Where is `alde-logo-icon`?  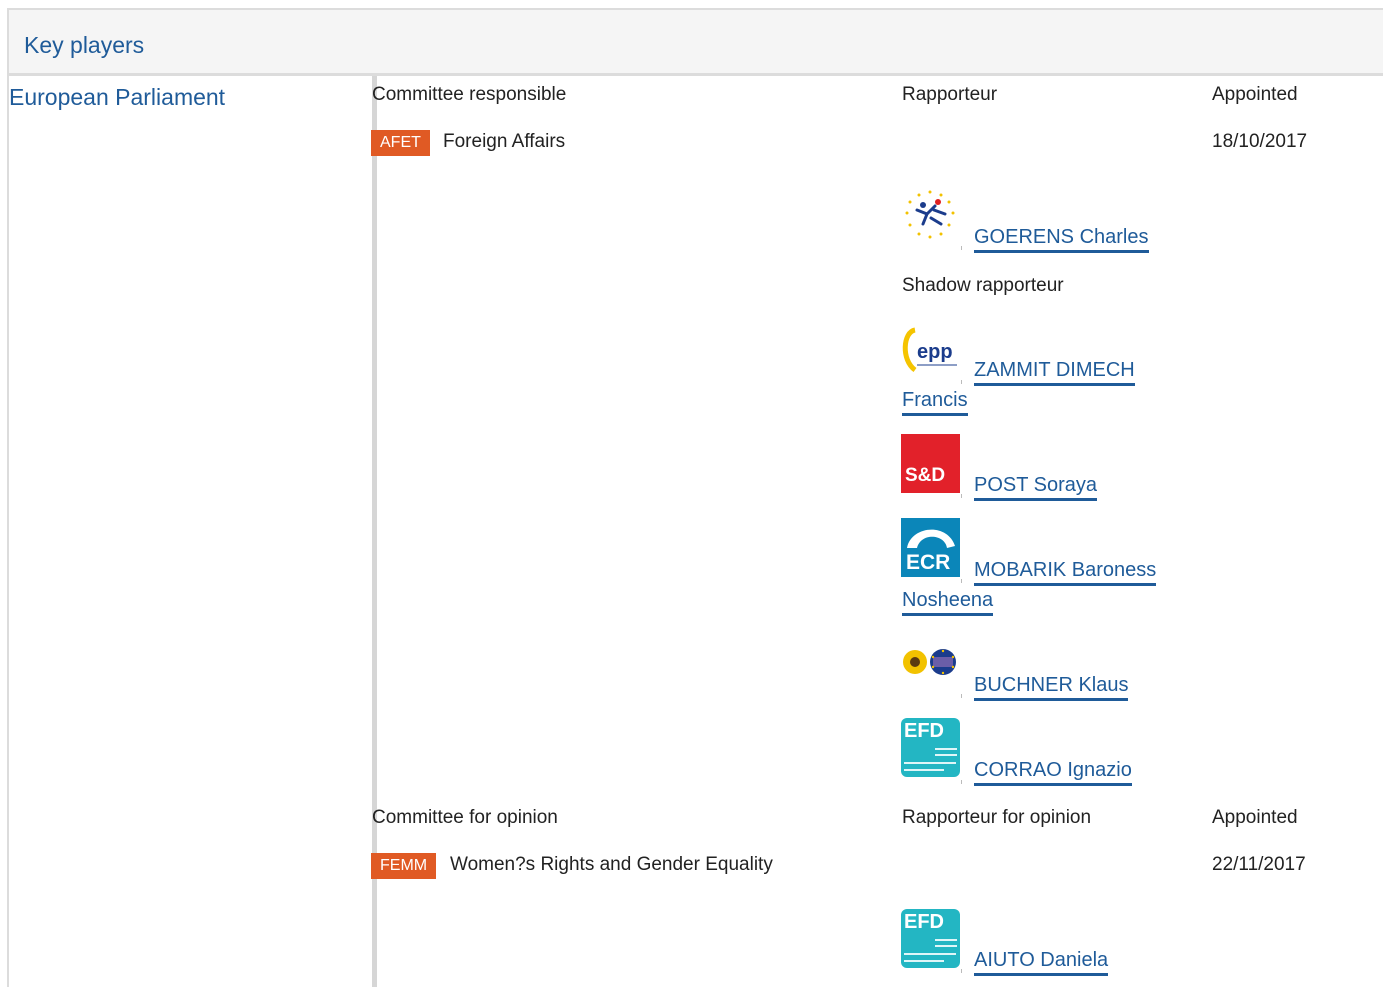 alde-logo-icon is located at coordinates (930, 217).